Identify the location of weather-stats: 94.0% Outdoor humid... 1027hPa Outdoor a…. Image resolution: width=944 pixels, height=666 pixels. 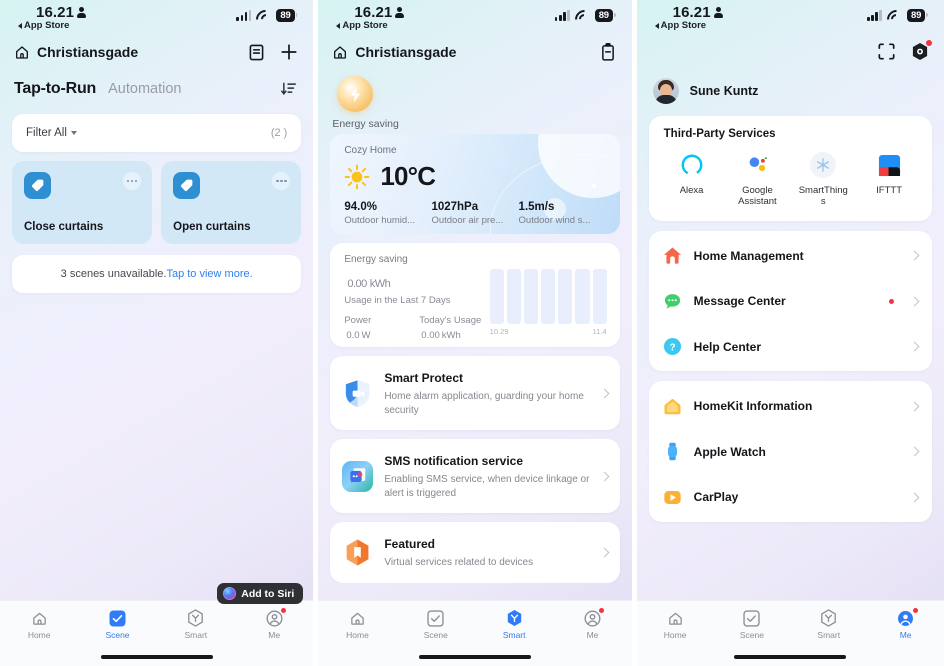
(474, 213).